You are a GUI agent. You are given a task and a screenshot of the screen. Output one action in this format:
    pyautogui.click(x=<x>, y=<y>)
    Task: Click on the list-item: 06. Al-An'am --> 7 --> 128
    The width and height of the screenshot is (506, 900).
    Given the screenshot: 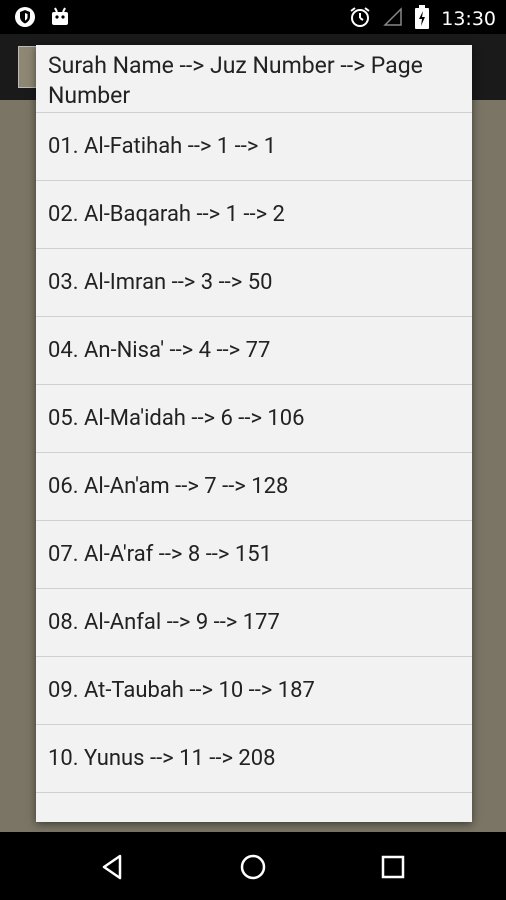 What is the action you would take?
    pyautogui.click(x=254, y=487)
    